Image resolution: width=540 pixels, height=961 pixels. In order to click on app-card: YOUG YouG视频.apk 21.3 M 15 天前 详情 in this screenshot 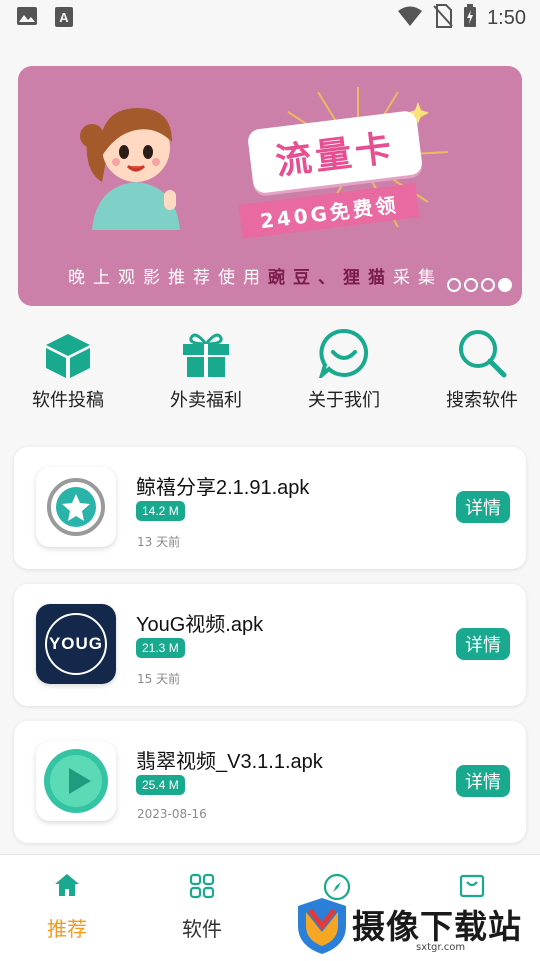, I will do `click(270, 645)`.